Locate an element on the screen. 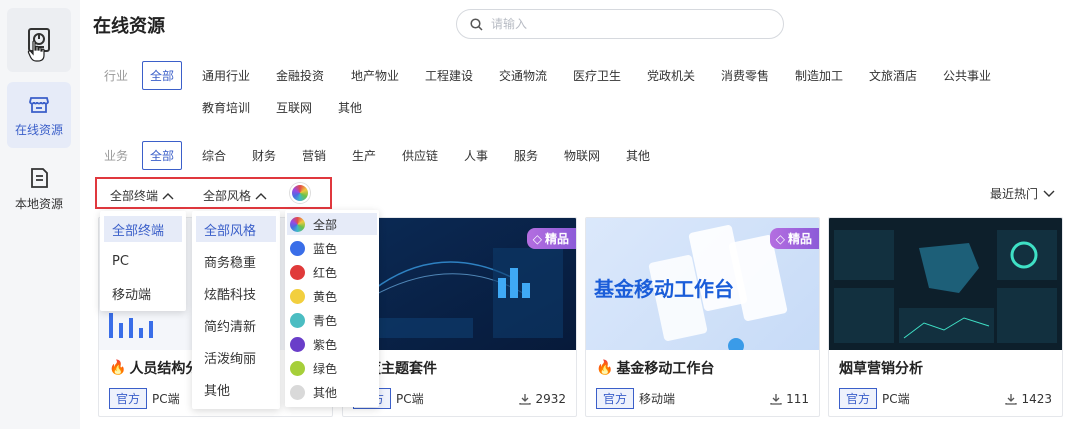  card-thumbnail is located at coordinates (945, 284).